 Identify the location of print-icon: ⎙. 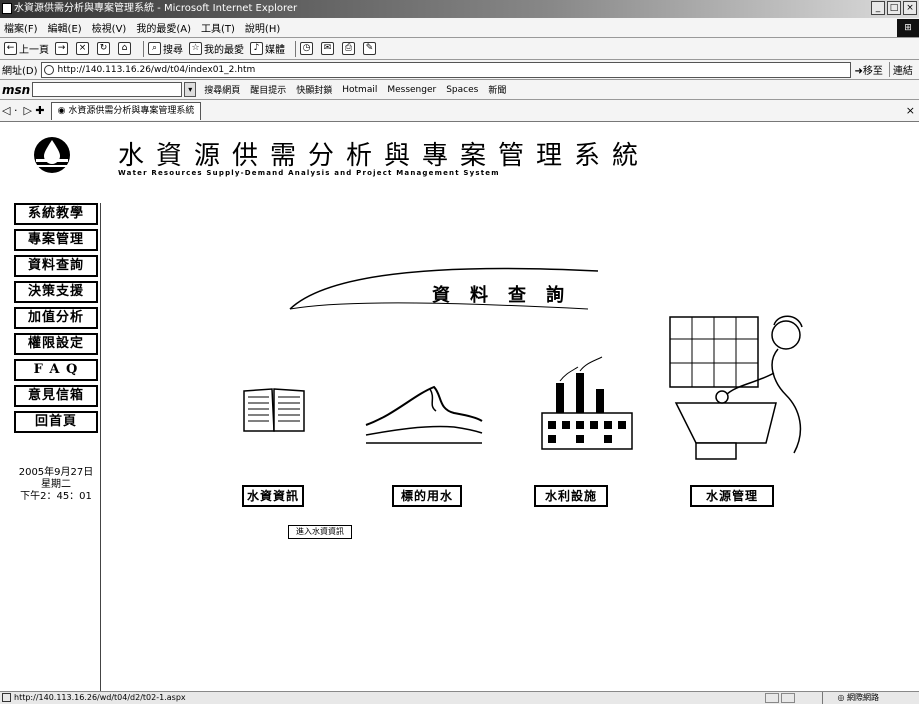
(348, 48).